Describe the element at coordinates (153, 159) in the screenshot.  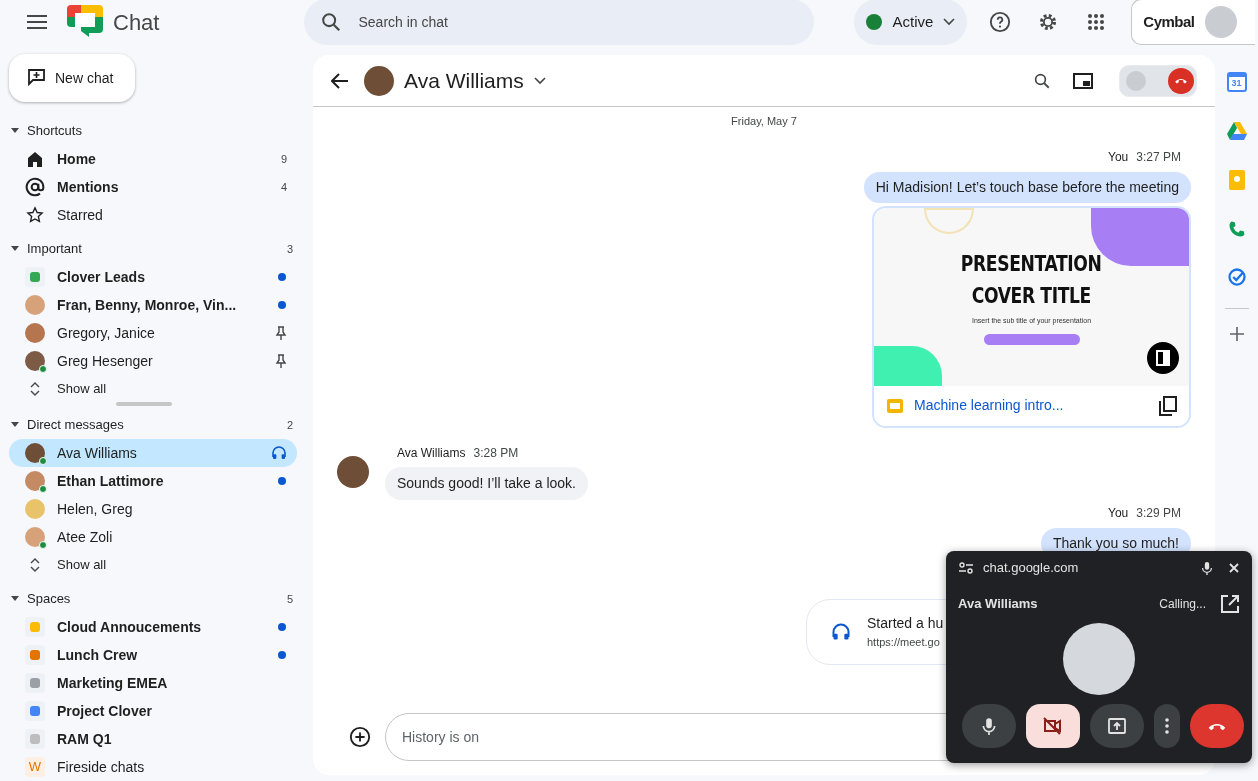
I see `sidebar-item: Home 9` at that location.